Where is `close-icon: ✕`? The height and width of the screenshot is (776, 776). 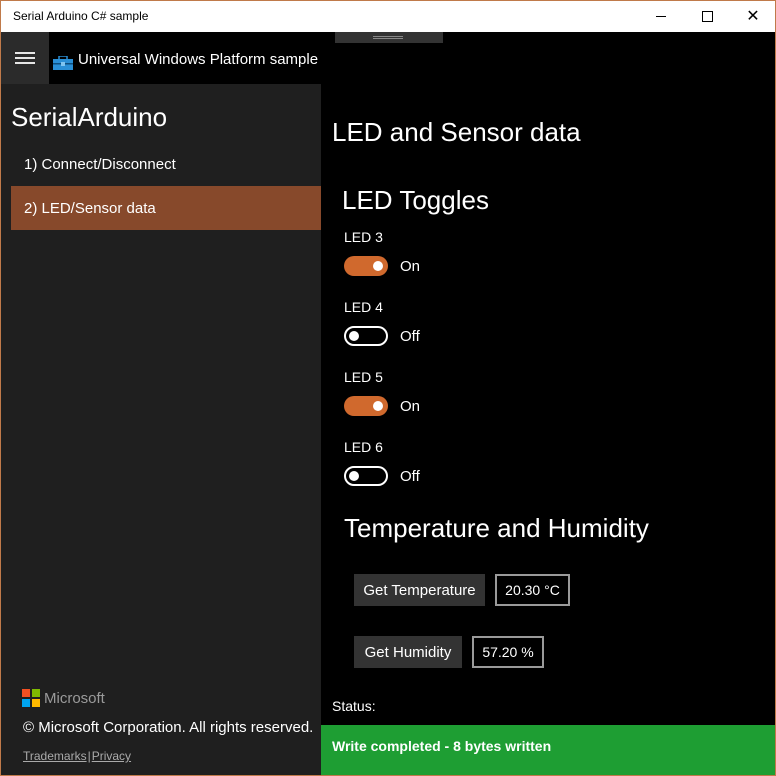
close-icon: ✕ is located at coordinates (753, 16).